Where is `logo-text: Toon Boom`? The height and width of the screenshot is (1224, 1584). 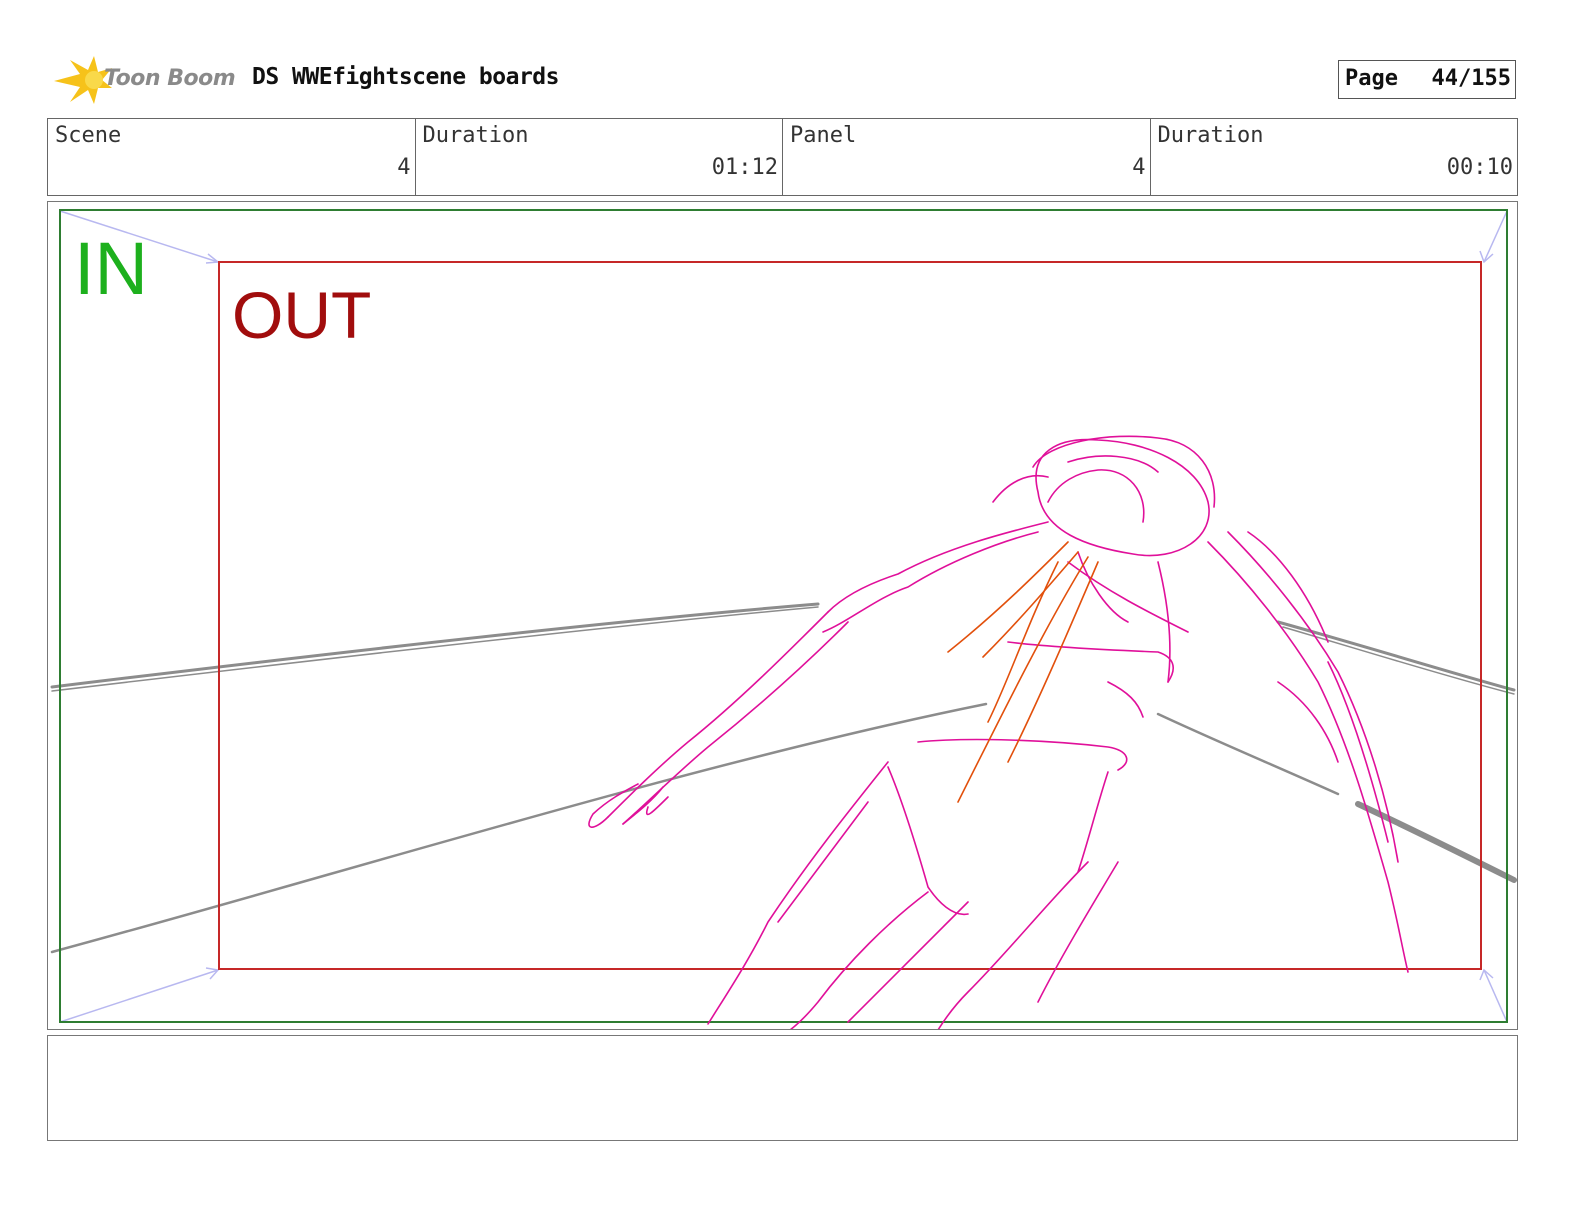
logo-text: Toon Boom is located at coordinates (170, 78).